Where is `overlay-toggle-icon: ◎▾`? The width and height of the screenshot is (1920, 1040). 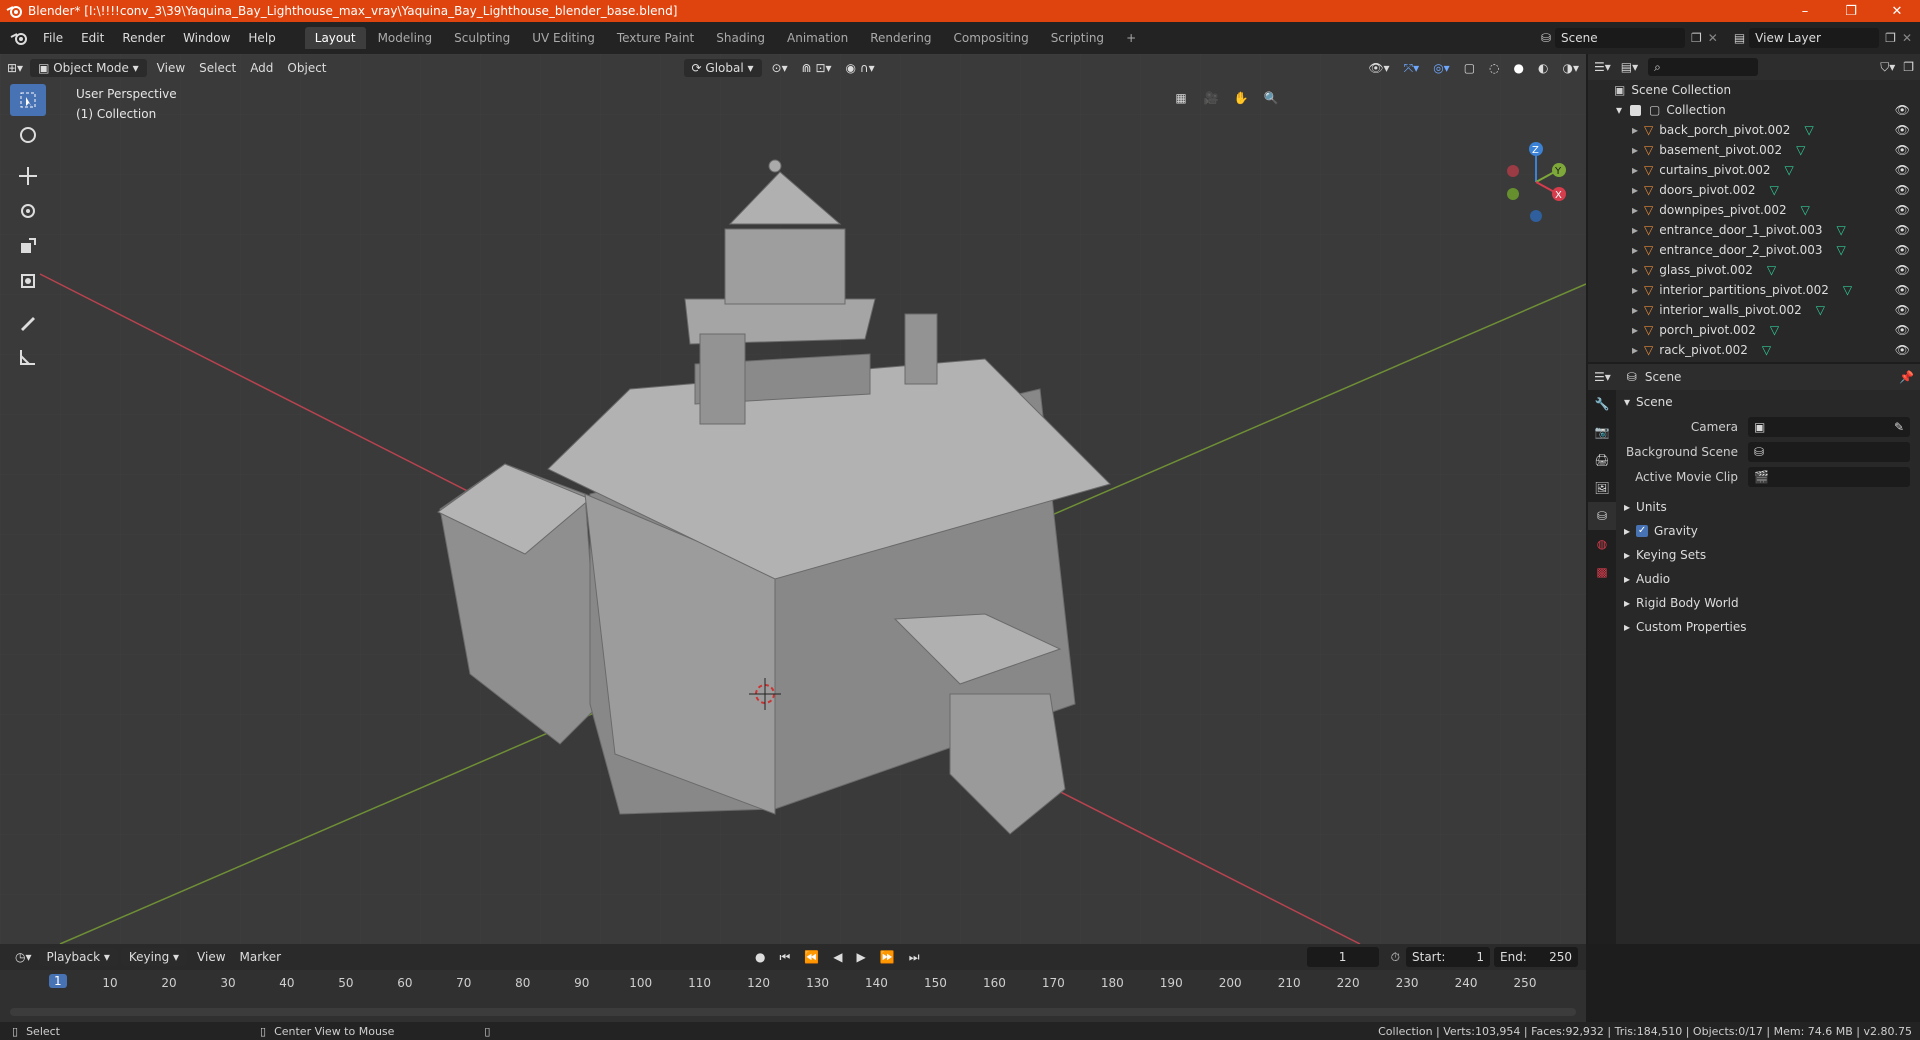 overlay-toggle-icon: ◎▾ is located at coordinates (1441, 68).